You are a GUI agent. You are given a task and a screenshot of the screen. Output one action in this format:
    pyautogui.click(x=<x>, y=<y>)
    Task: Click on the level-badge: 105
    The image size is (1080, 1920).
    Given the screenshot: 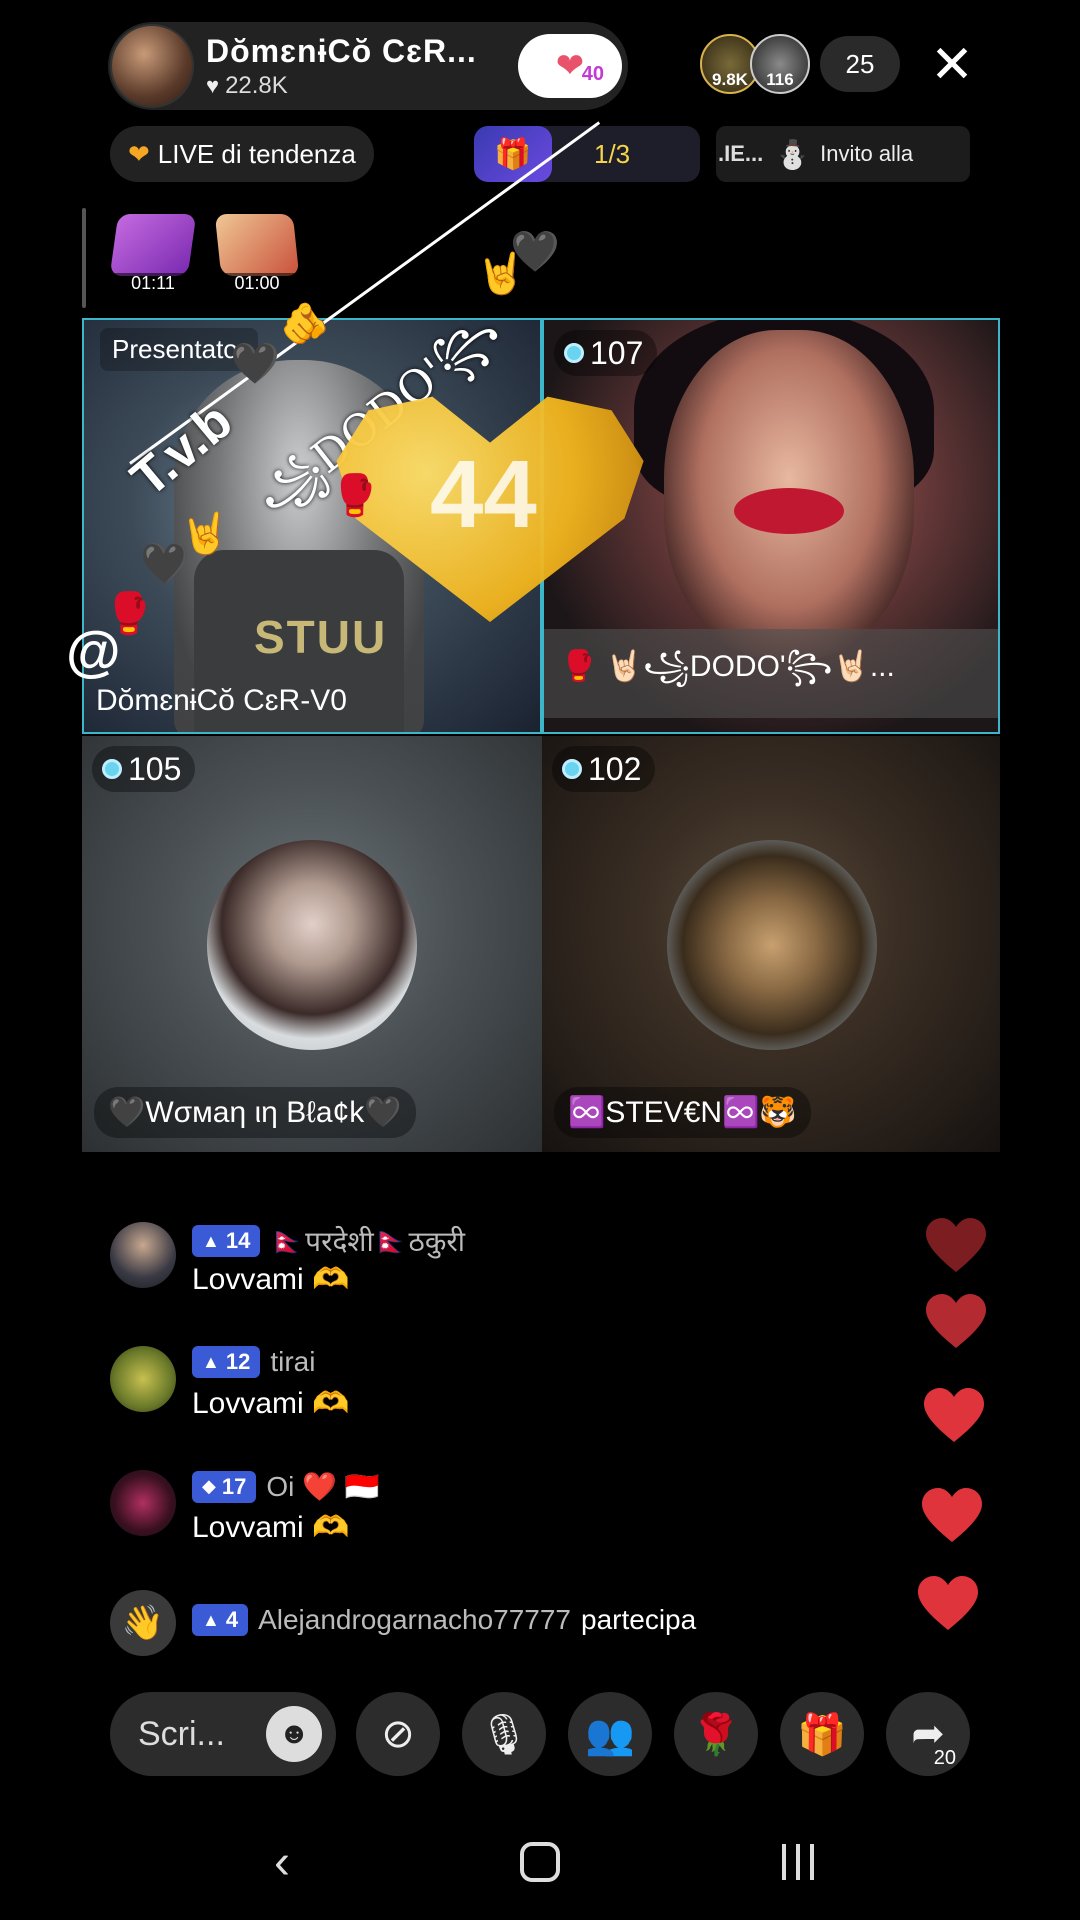 What is the action you would take?
    pyautogui.click(x=144, y=769)
    